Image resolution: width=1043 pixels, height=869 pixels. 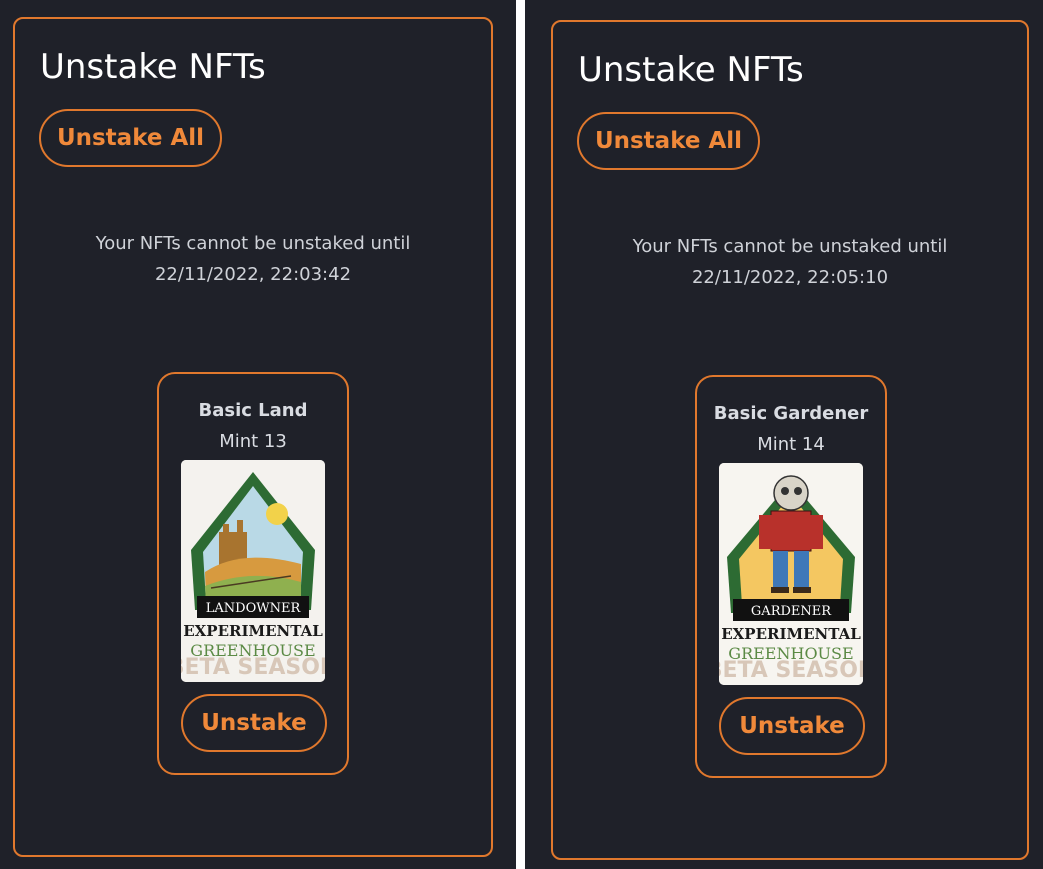 I want to click on nft-name: Basic Gardener, so click(x=791, y=413).